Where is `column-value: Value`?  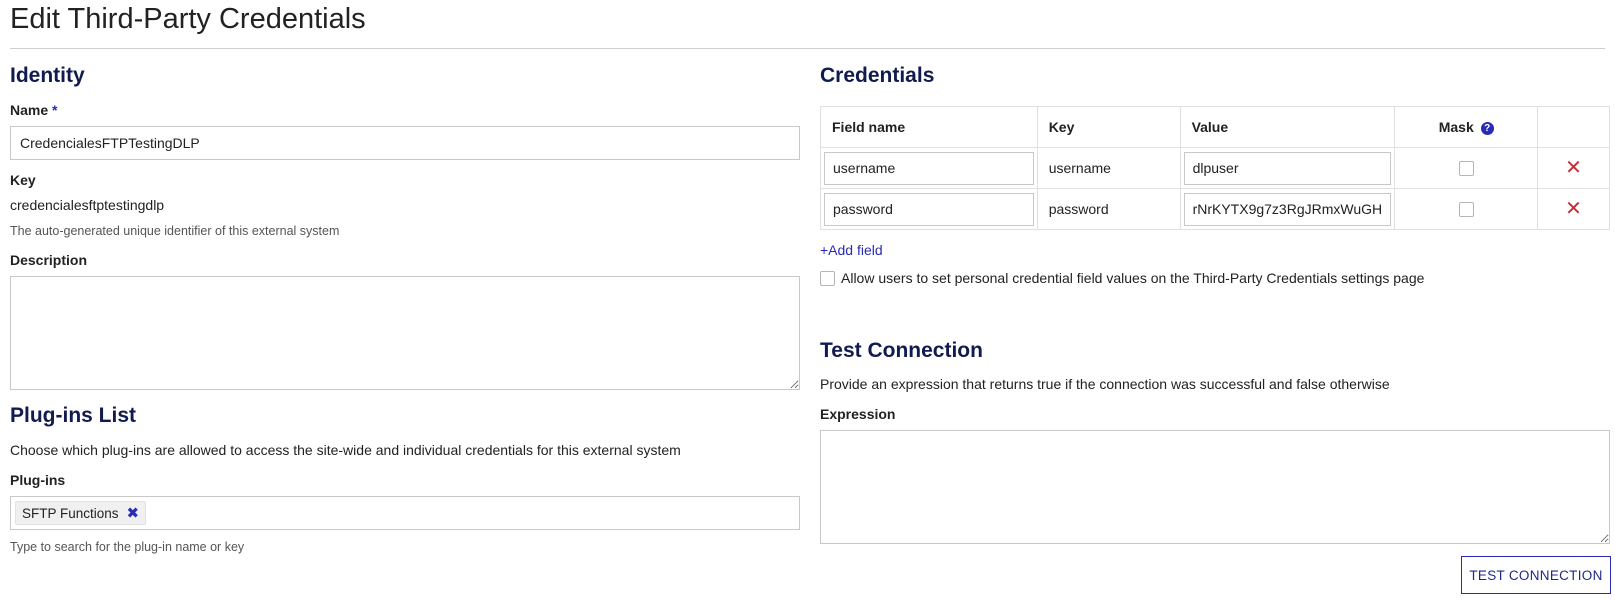
column-value: Value is located at coordinates (1287, 127).